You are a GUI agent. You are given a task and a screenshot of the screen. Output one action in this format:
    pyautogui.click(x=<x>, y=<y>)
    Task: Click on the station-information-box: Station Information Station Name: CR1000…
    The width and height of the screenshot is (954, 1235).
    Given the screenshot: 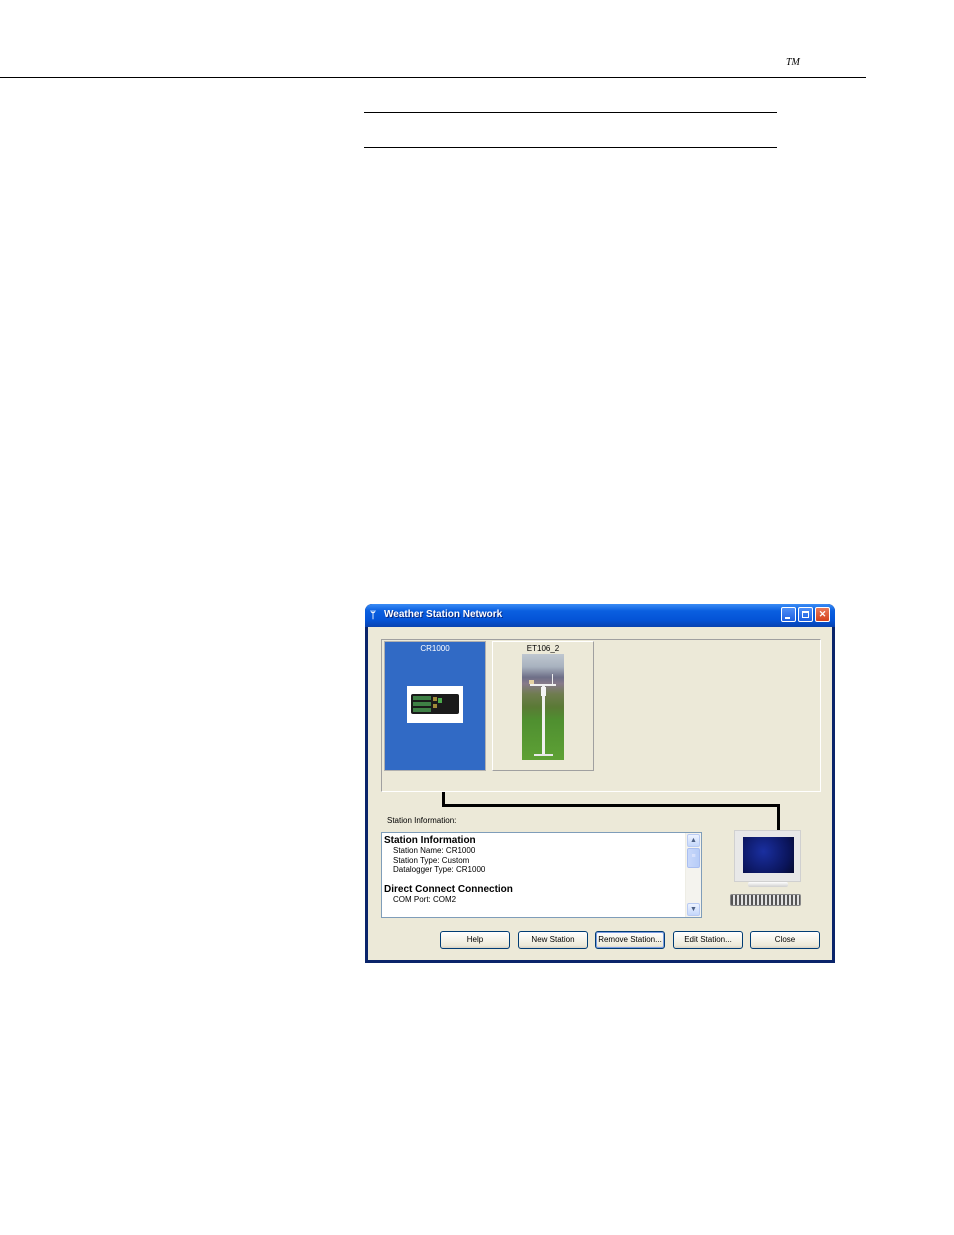 What is the action you would take?
    pyautogui.click(x=541, y=875)
    